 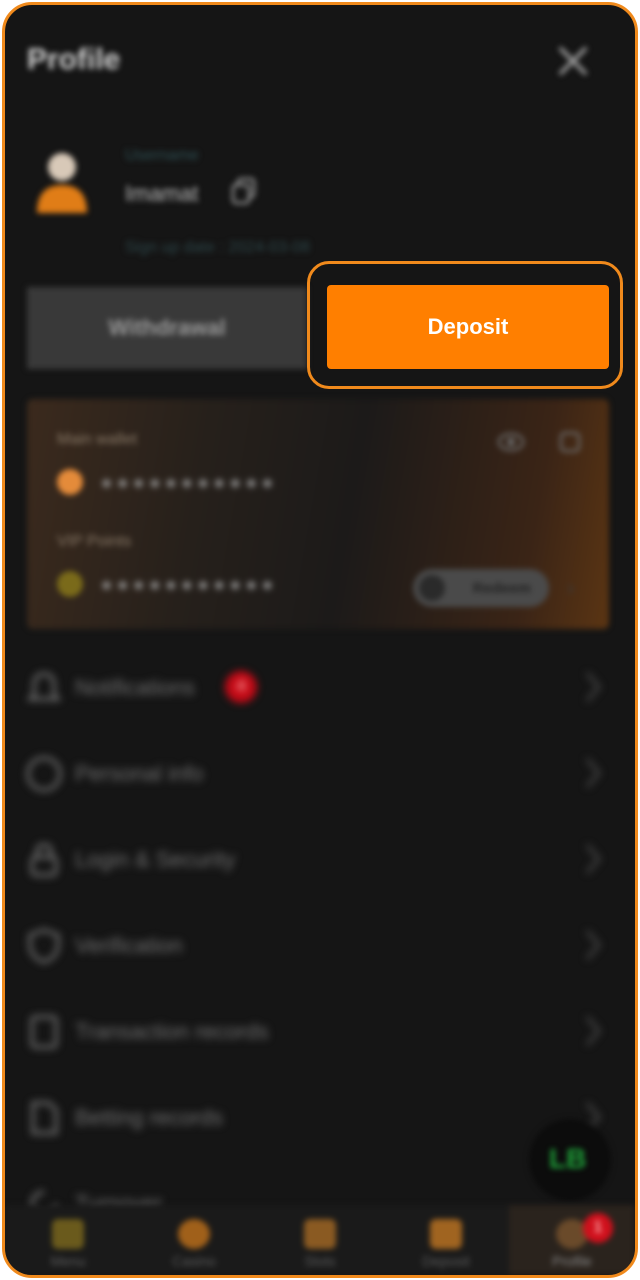 What do you see at coordinates (139, 773) in the screenshot?
I see `menu-item-label: Personal info` at bounding box center [139, 773].